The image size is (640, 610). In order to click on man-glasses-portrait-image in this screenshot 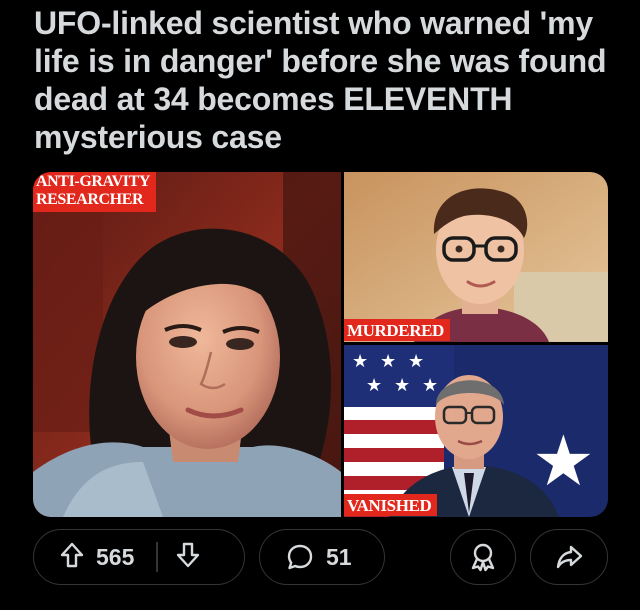, I will do `click(476, 257)`.